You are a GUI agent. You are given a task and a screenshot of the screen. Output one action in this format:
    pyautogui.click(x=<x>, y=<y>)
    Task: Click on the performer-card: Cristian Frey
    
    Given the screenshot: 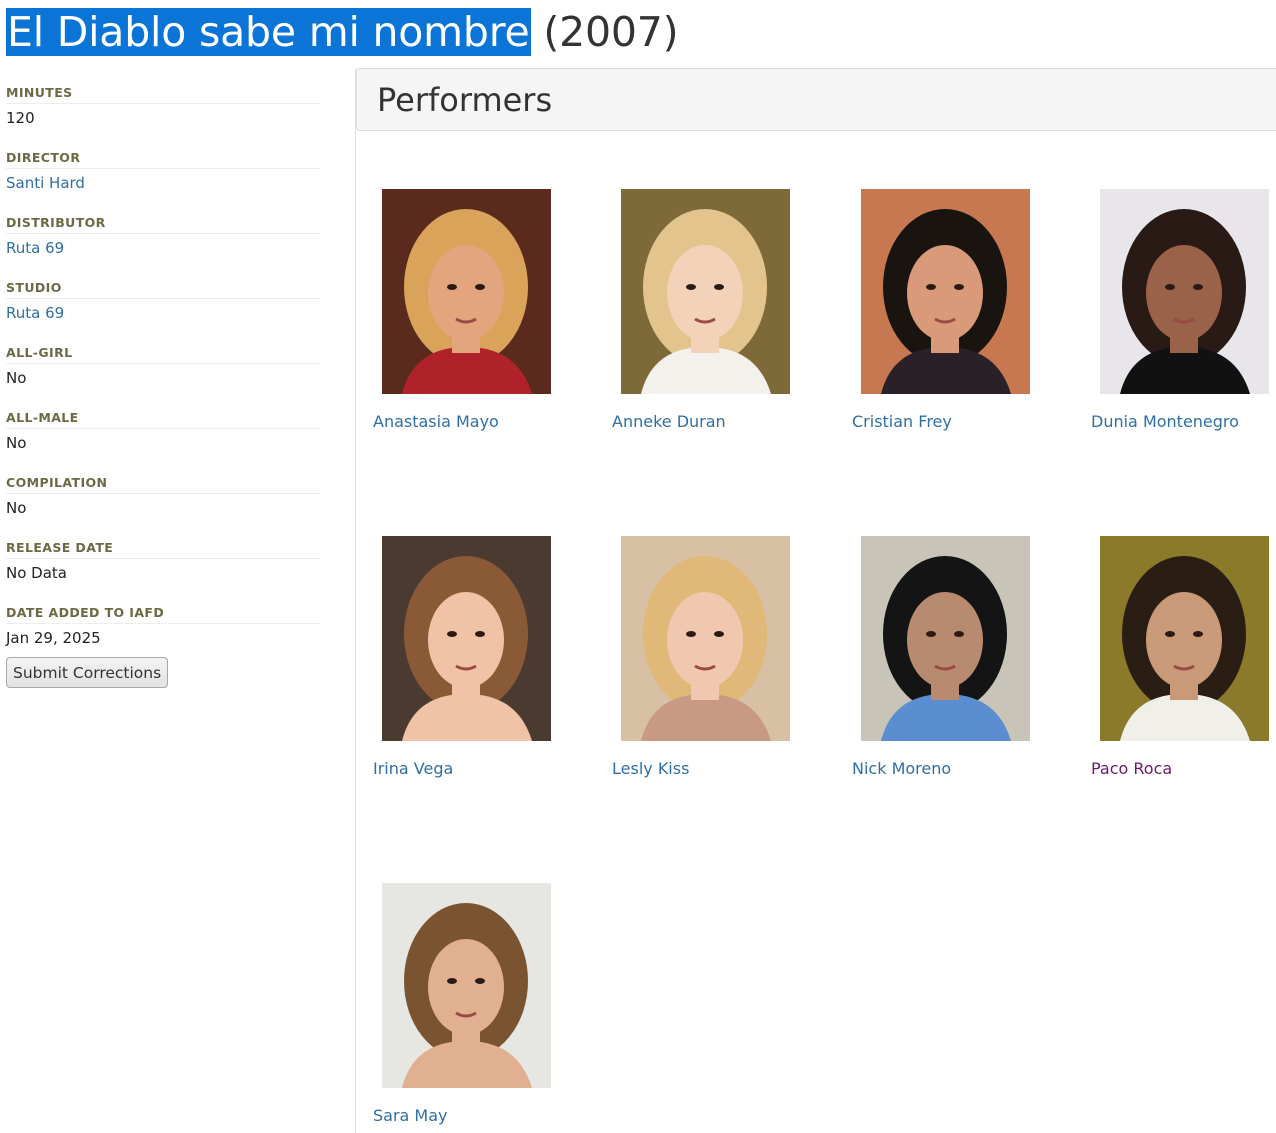 What is the action you would take?
    pyautogui.click(x=952, y=311)
    